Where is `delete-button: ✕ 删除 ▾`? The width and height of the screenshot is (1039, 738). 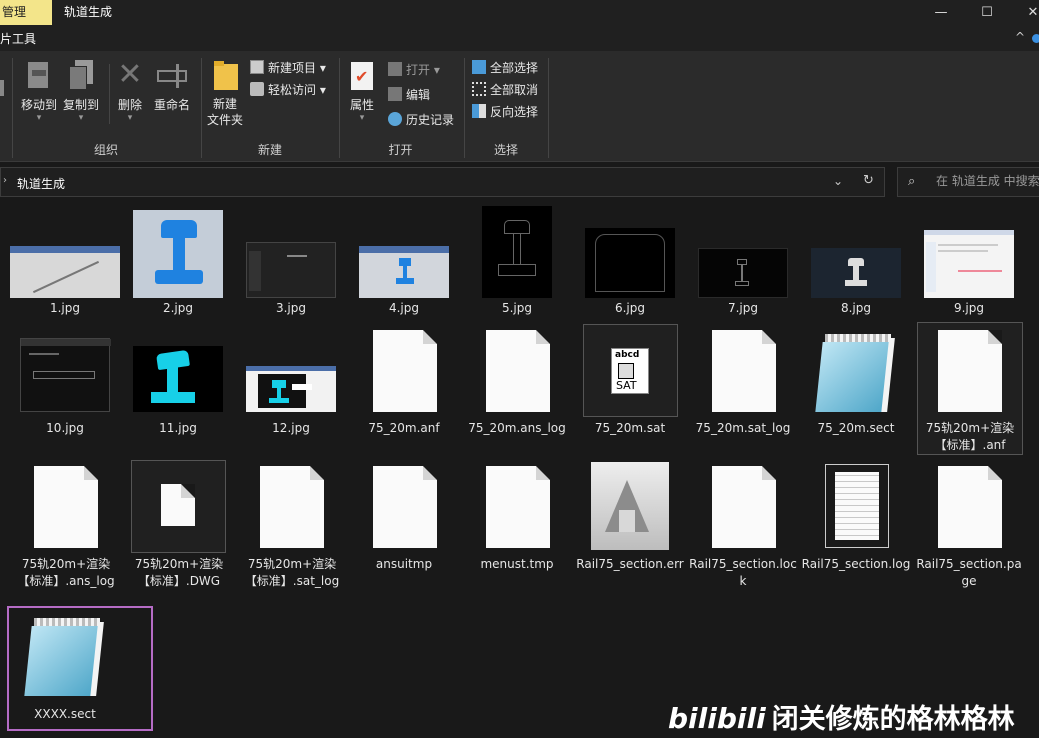 delete-button: ✕ 删除 ▾ is located at coordinates (130, 92).